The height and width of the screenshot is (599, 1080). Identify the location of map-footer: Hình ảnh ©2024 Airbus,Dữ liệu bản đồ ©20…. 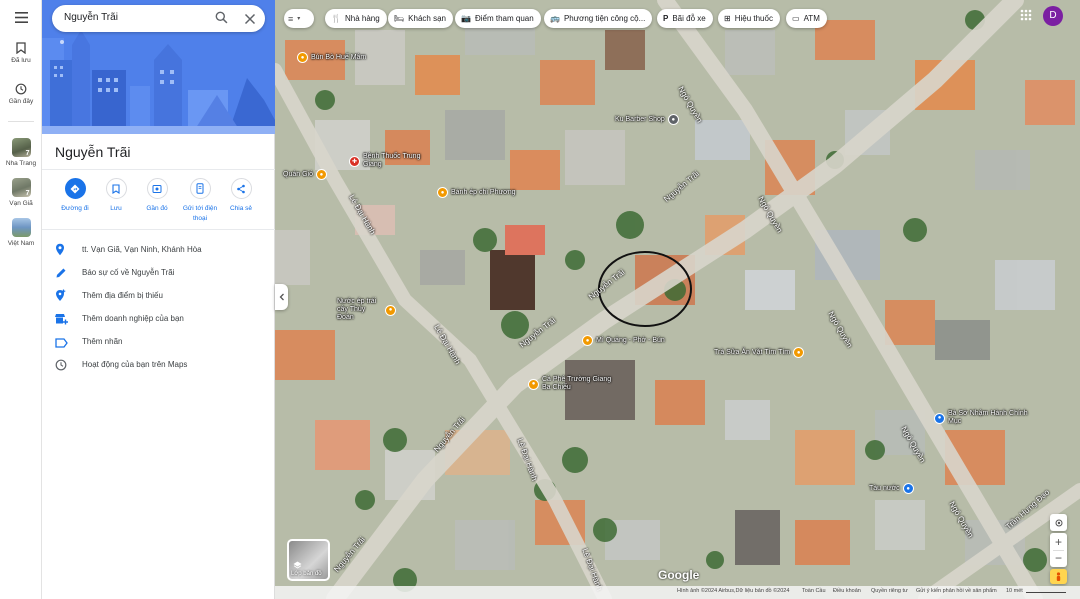
(677, 592).